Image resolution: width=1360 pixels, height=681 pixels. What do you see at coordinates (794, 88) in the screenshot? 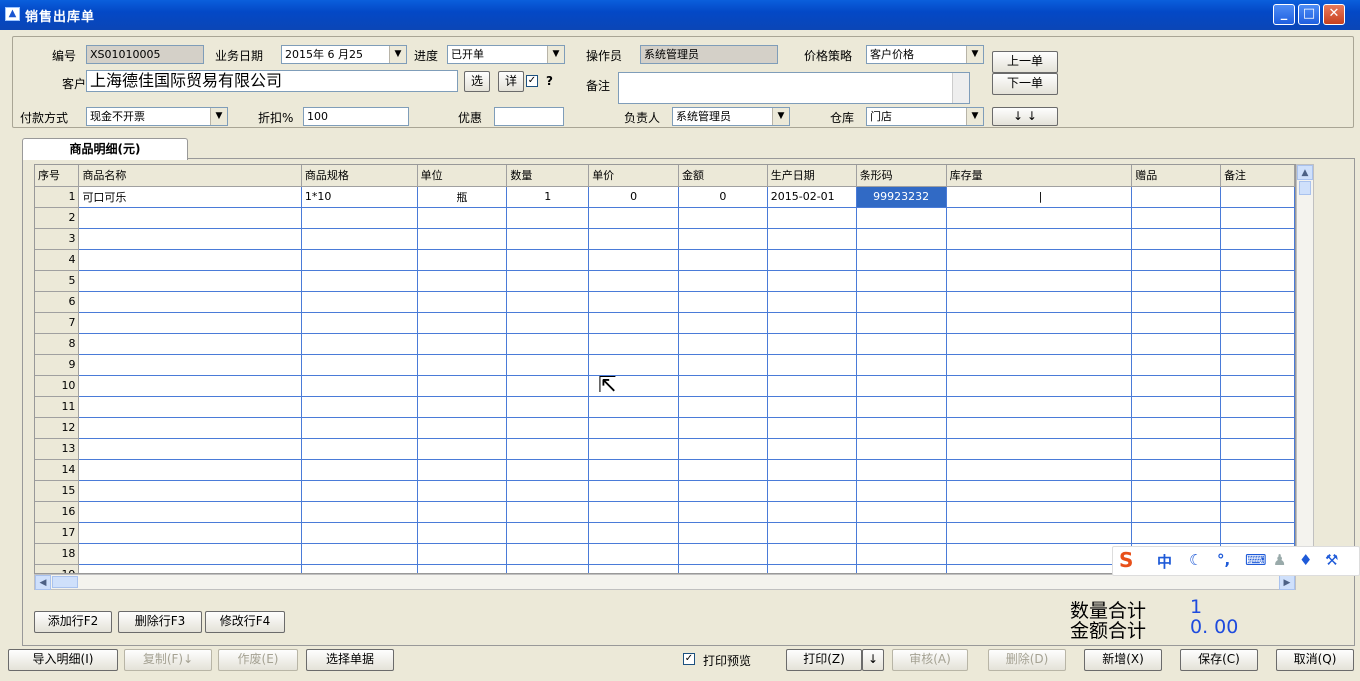
I see `remark-textarea` at bounding box center [794, 88].